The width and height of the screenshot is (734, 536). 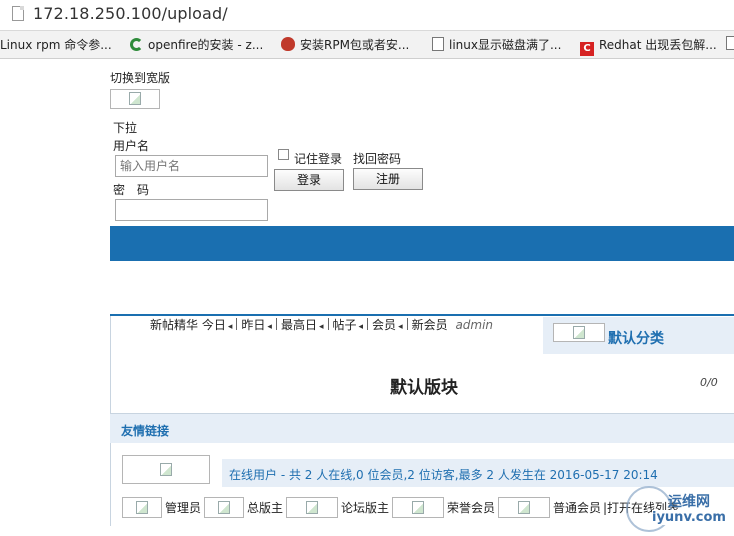 I want to click on username-label: 用户名, so click(x=131, y=146).